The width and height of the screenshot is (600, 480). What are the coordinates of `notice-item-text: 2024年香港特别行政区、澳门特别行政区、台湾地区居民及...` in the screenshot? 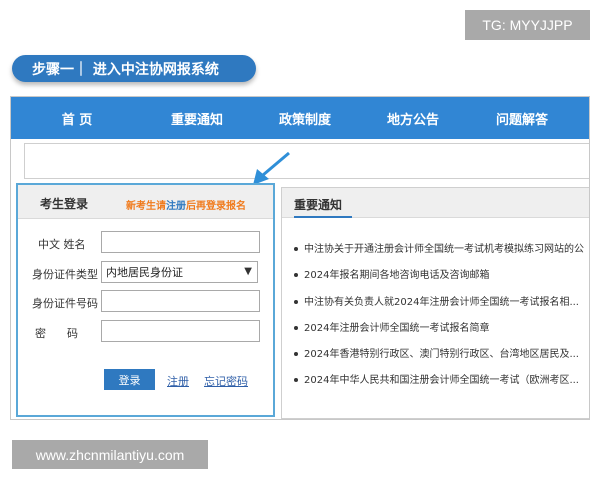 It's located at (441, 354).